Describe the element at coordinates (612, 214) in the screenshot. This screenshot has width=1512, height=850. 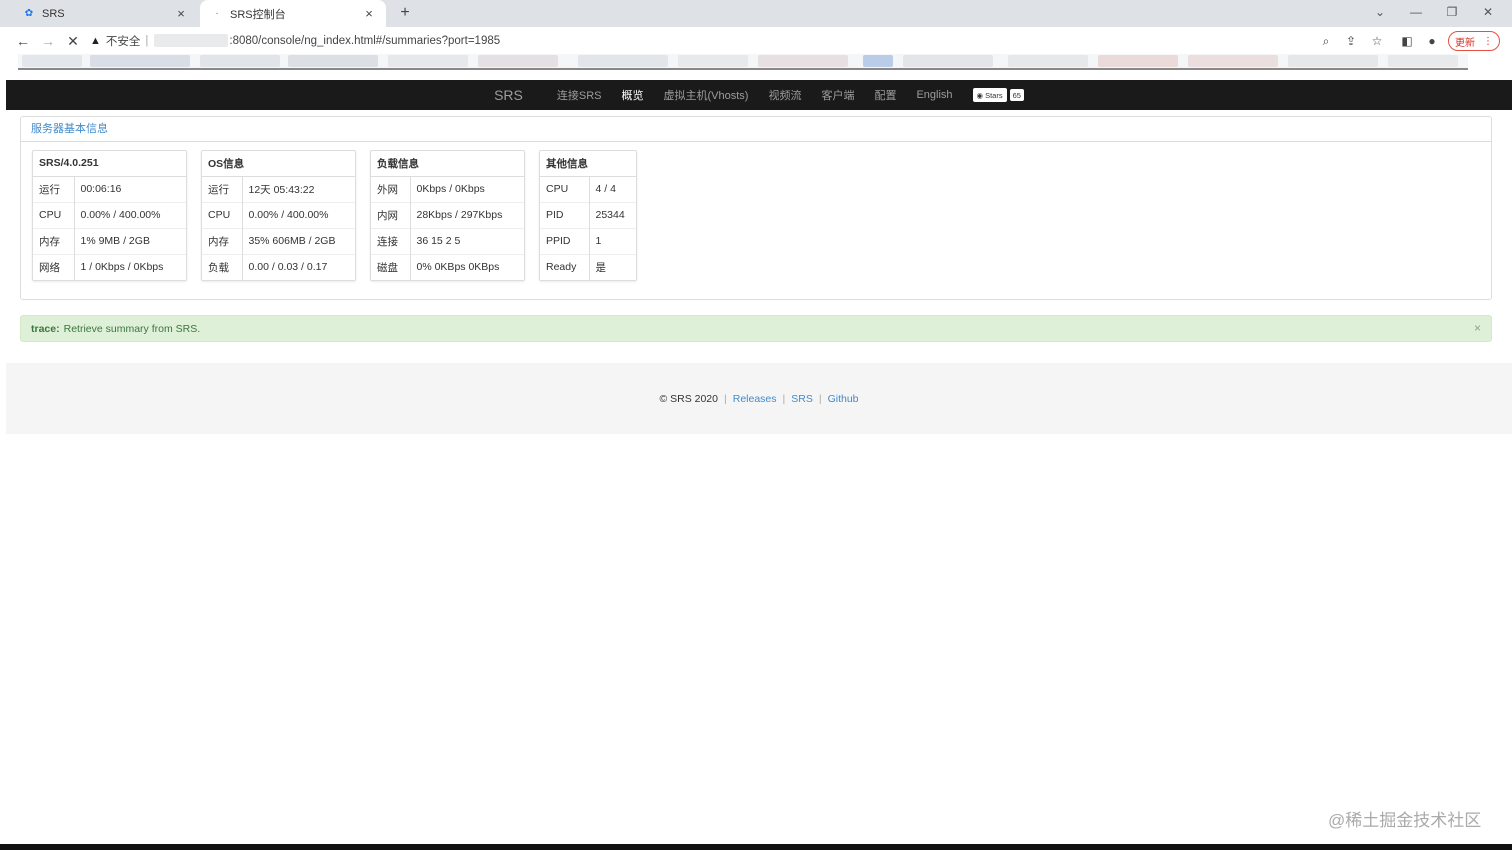
I see `row-value: 25344` at that location.